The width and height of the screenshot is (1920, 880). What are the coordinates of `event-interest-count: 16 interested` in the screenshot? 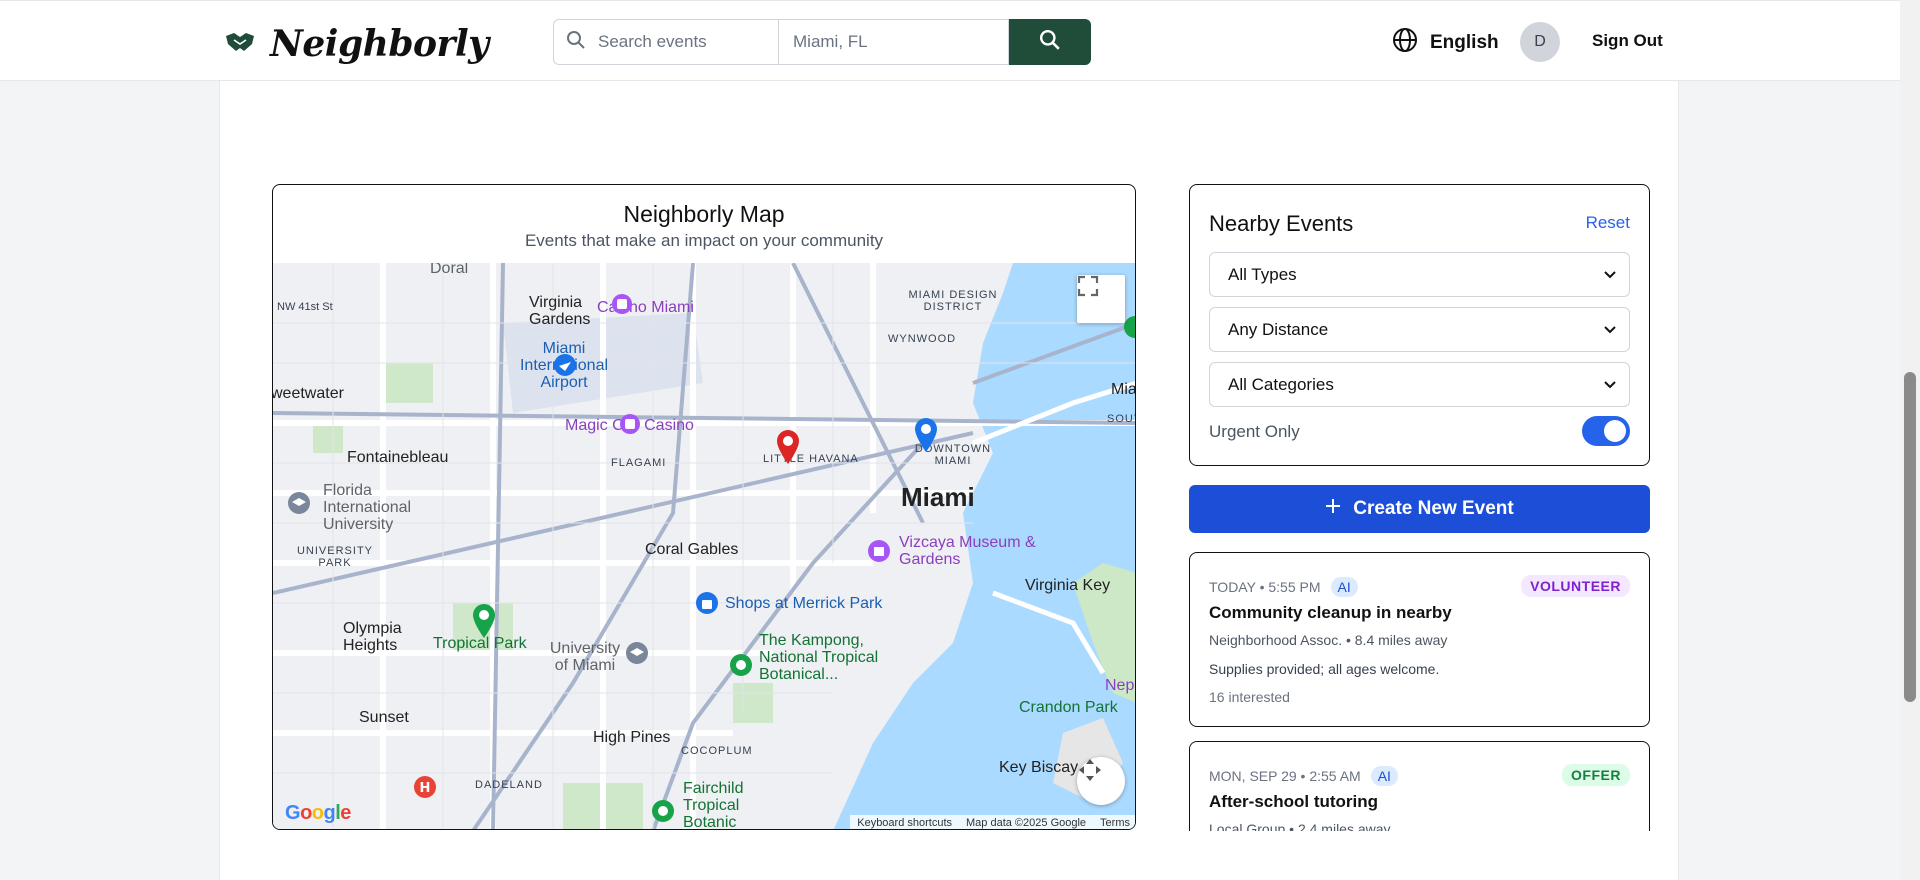 It's located at (1249, 697).